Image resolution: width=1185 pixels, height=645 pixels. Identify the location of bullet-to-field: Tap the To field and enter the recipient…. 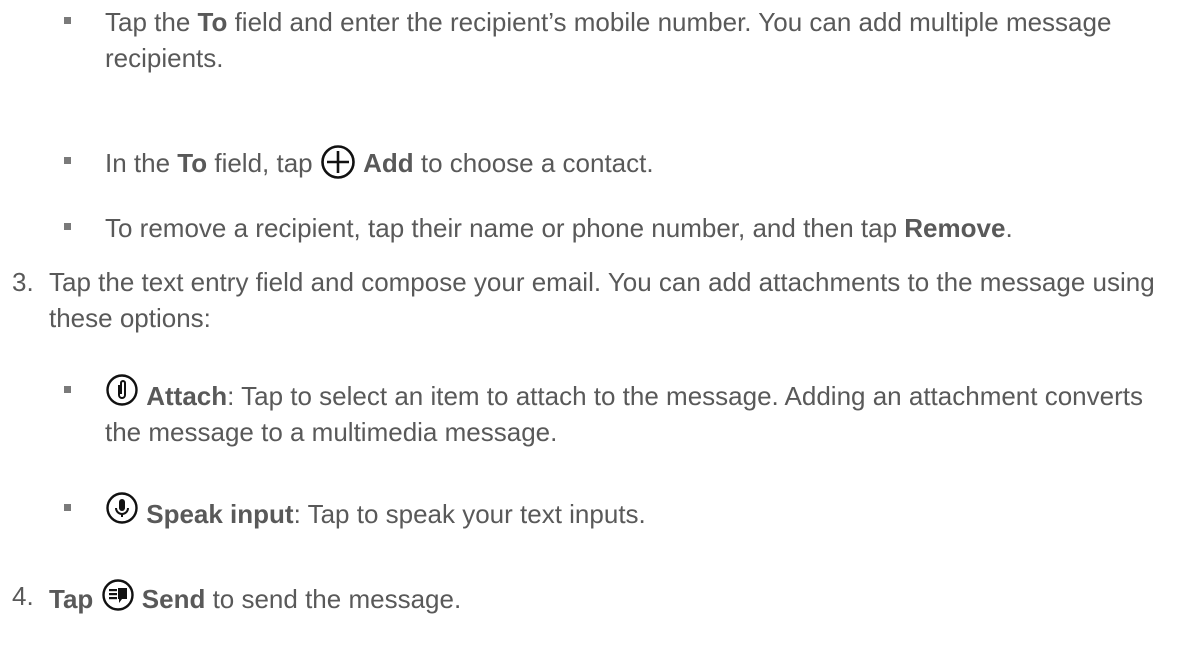
(614, 40).